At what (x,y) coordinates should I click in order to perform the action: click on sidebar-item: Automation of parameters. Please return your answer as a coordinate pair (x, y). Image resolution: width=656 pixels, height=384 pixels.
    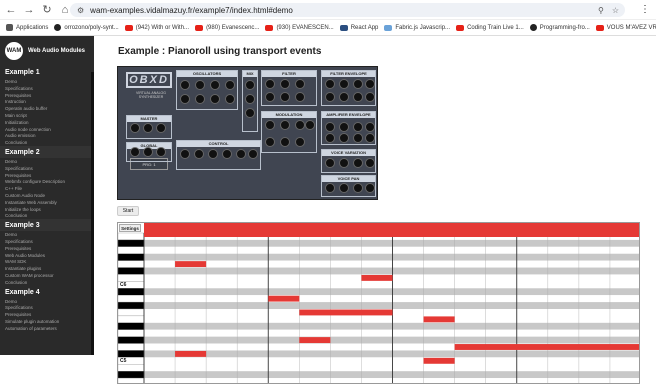
    Looking at the image, I should click on (47, 328).